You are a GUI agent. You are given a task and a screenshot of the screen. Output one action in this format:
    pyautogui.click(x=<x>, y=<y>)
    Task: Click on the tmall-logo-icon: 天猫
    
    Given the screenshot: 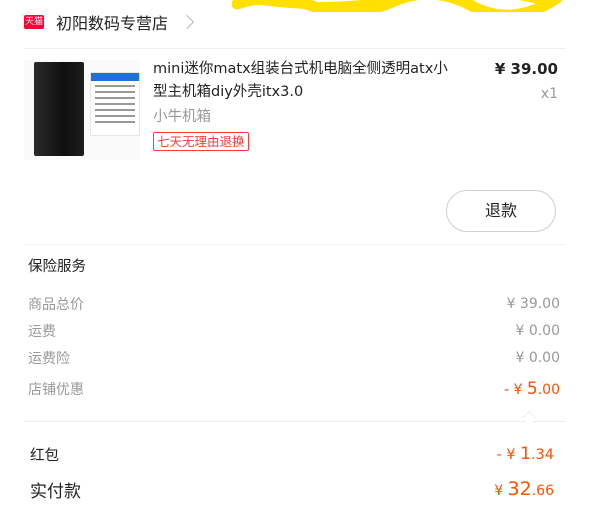 What is the action you would take?
    pyautogui.click(x=34, y=22)
    